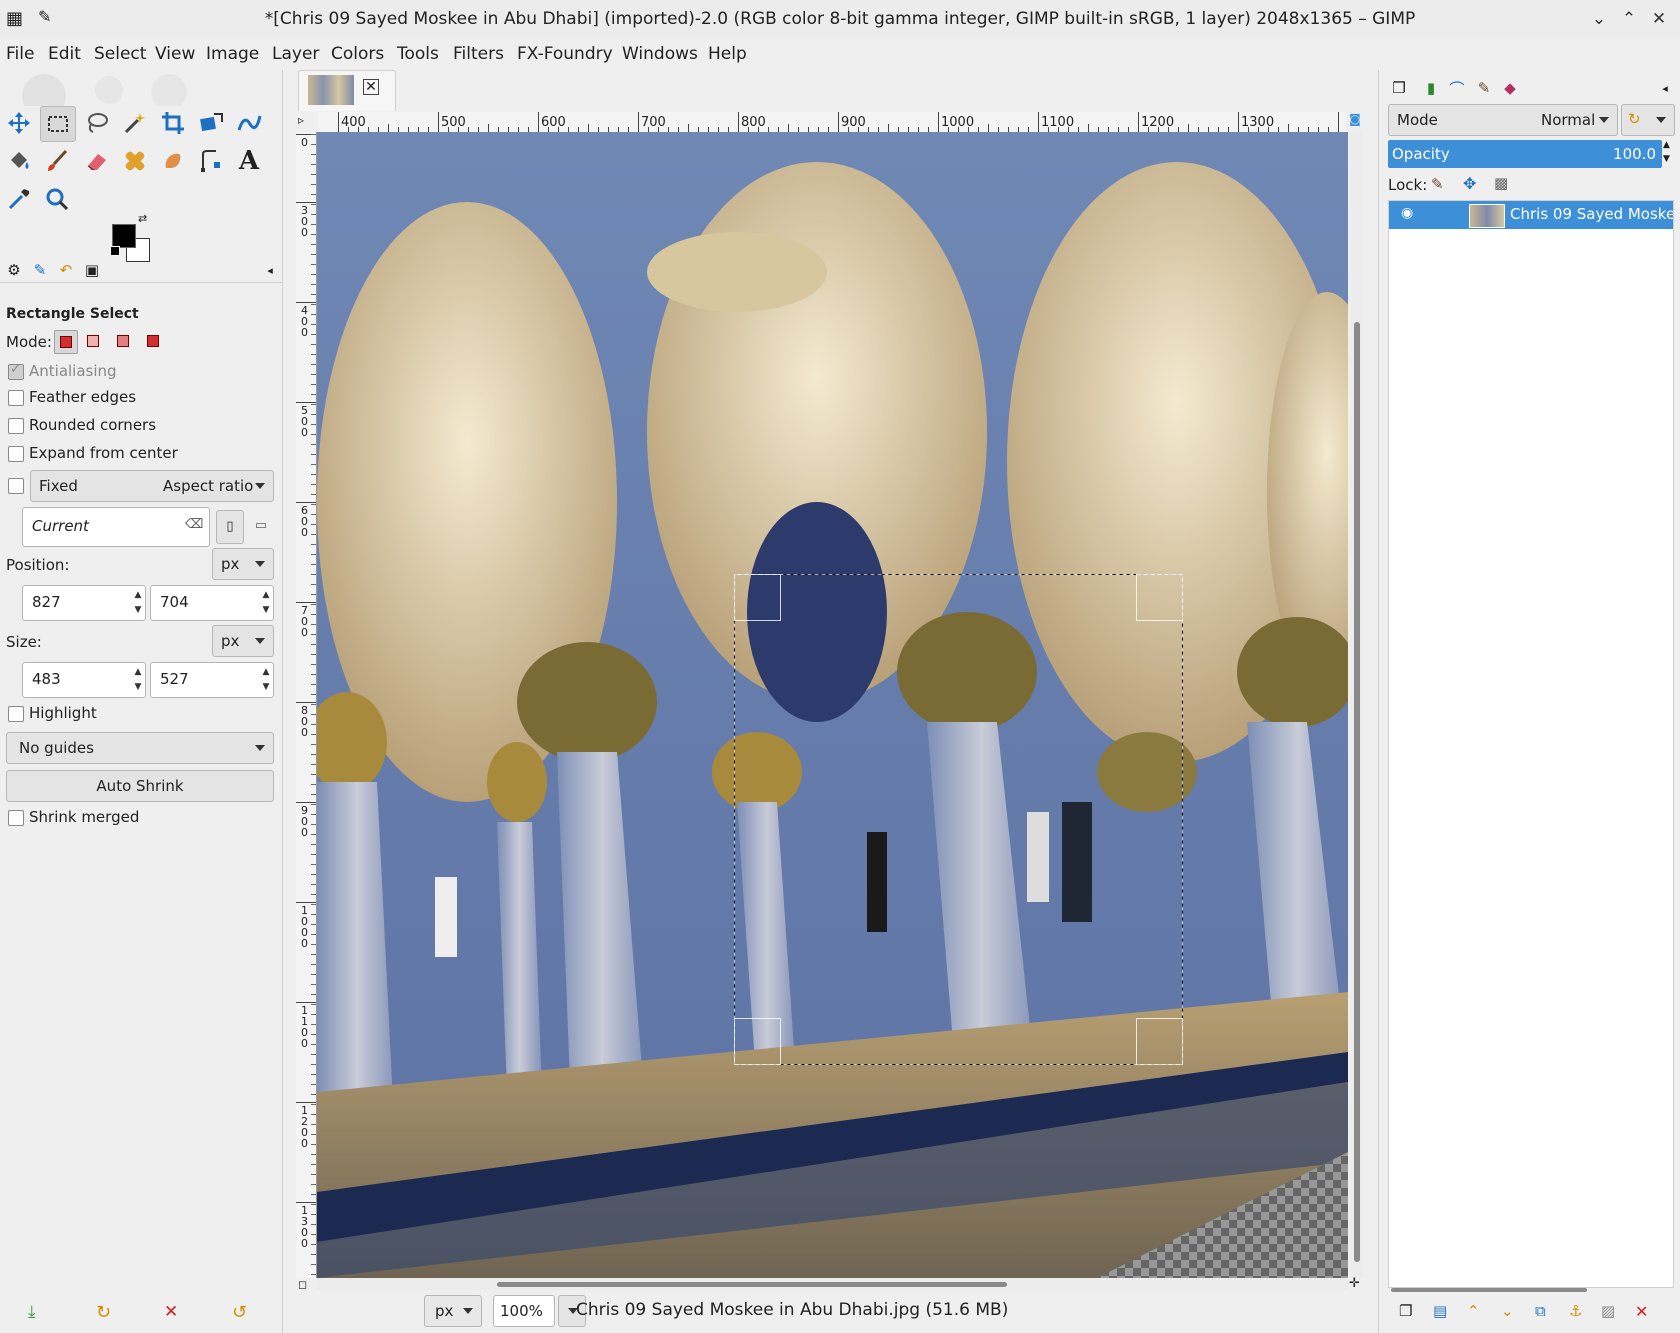 The height and width of the screenshot is (1333, 1680). I want to click on mode-add-button, so click(93, 341).